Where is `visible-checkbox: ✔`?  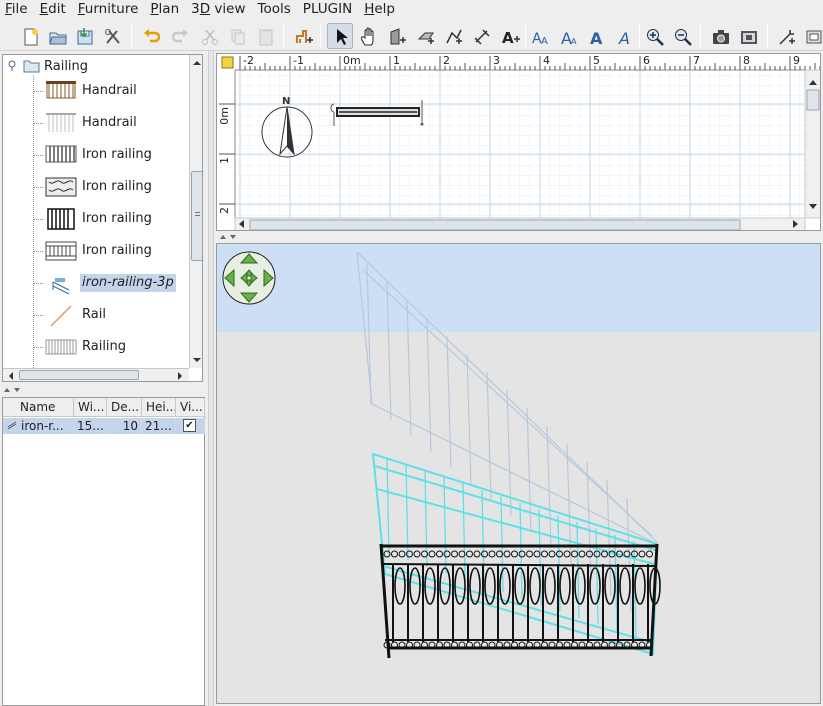
visible-checkbox: ✔ is located at coordinates (189, 425).